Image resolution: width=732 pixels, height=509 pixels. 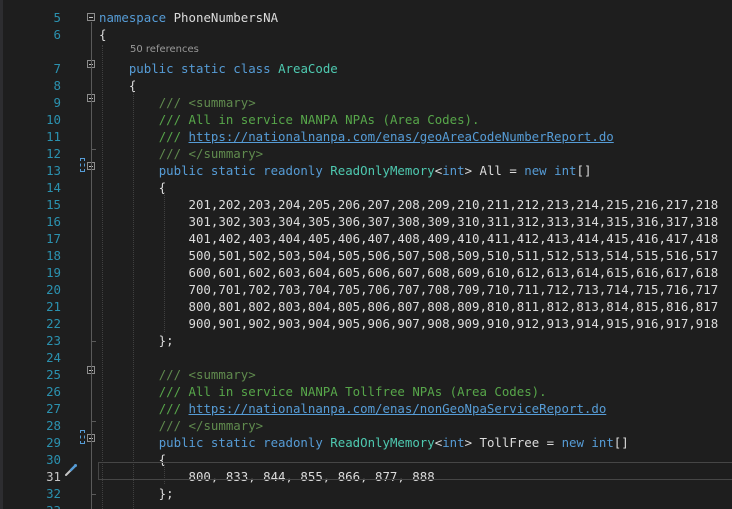 I want to click on line-number: 8, so click(x=57, y=85).